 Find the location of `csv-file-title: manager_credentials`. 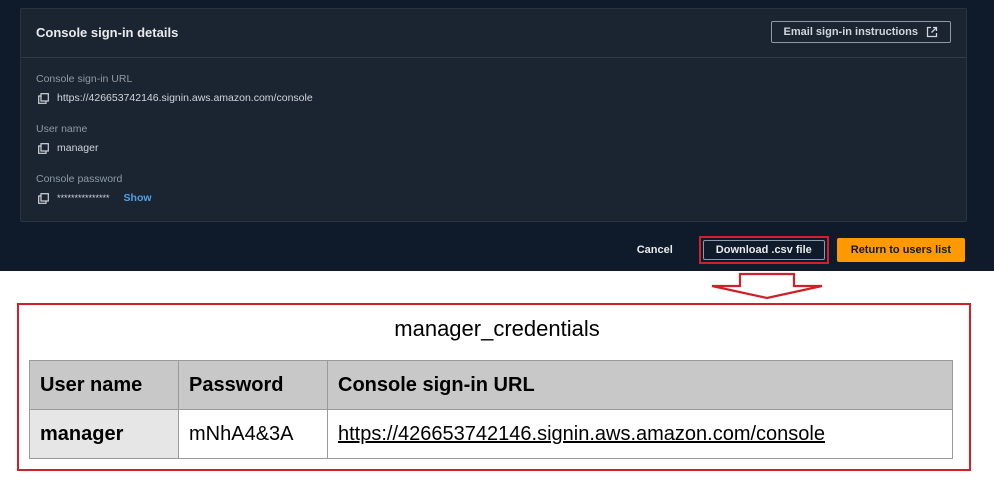

csv-file-title: manager_credentials is located at coordinates (497, 328).